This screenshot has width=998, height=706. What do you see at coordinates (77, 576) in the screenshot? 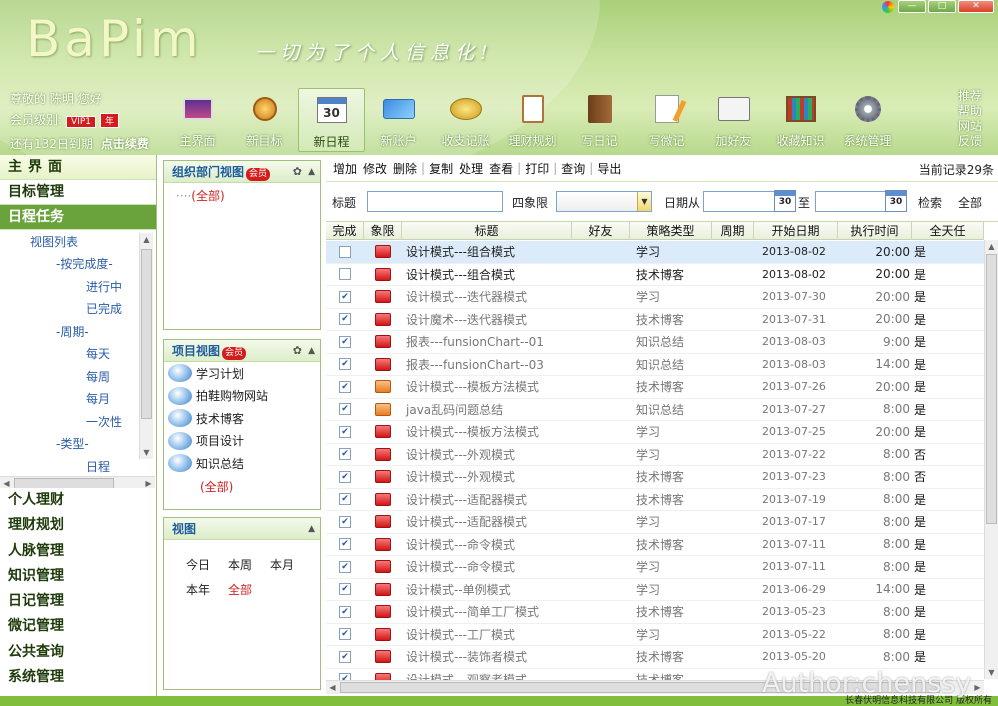
I see `sidebar-item-lower-3: 知识管理` at bounding box center [77, 576].